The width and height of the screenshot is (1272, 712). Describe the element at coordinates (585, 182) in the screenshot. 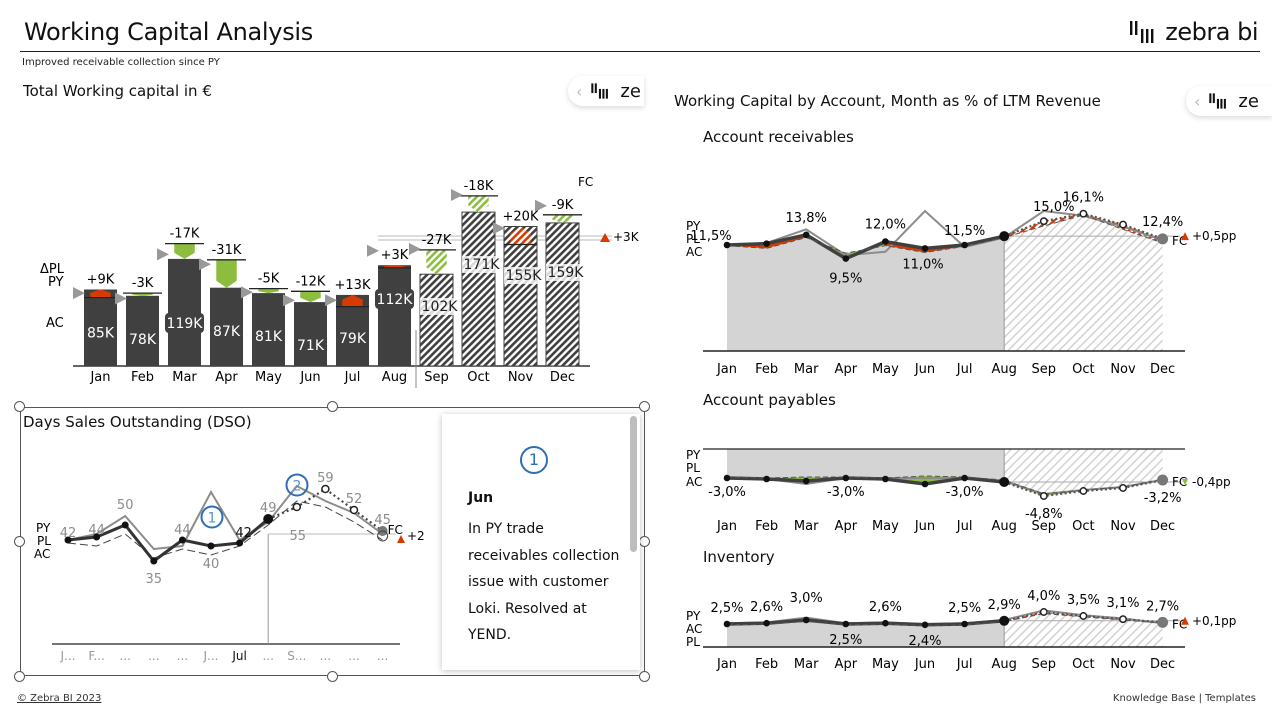

I see `fc-label: FC` at that location.